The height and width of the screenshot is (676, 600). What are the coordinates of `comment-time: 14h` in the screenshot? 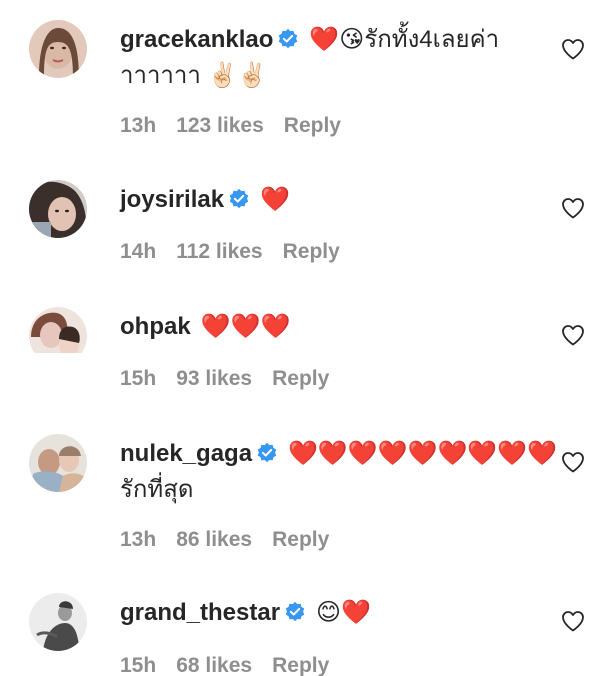 It's located at (138, 251).